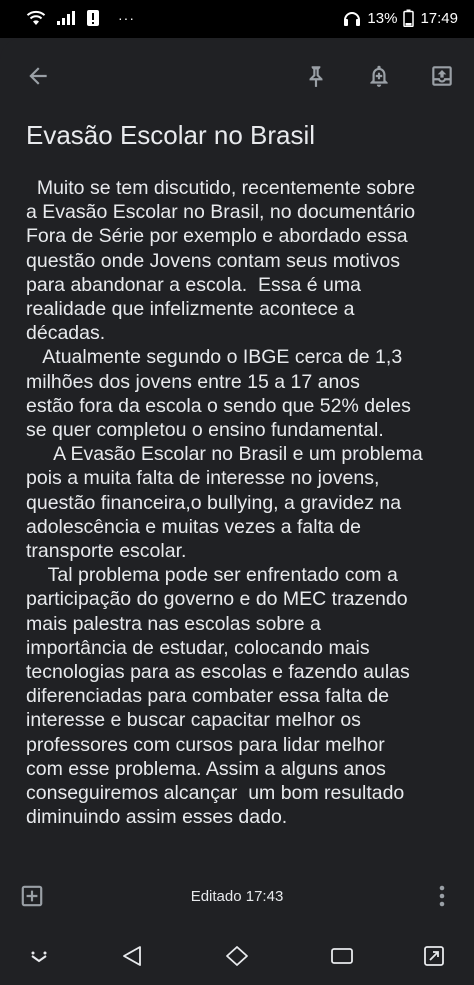  What do you see at coordinates (170, 135) in the screenshot?
I see `note-title: Evasão Escolar no Brasil` at bounding box center [170, 135].